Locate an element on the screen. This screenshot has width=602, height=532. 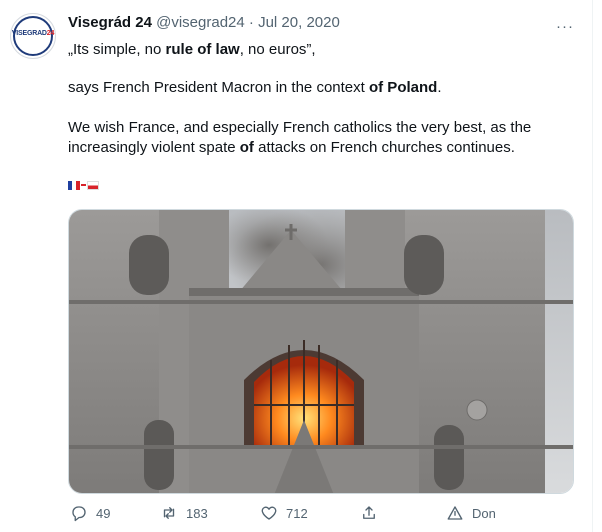
retweet-count: 183 is located at coordinates (197, 513).